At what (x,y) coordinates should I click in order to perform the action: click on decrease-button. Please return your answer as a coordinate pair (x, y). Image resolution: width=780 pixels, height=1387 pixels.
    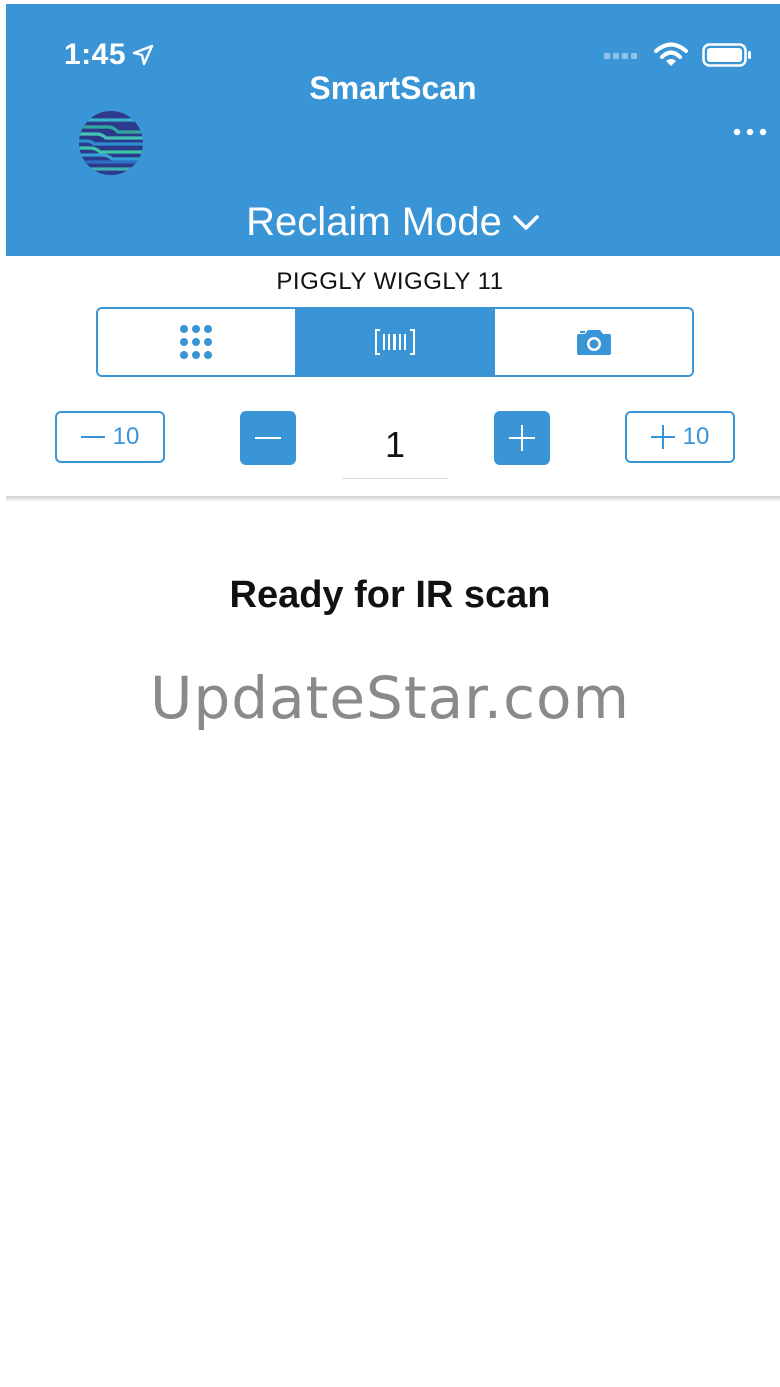
    Looking at the image, I should click on (268, 438).